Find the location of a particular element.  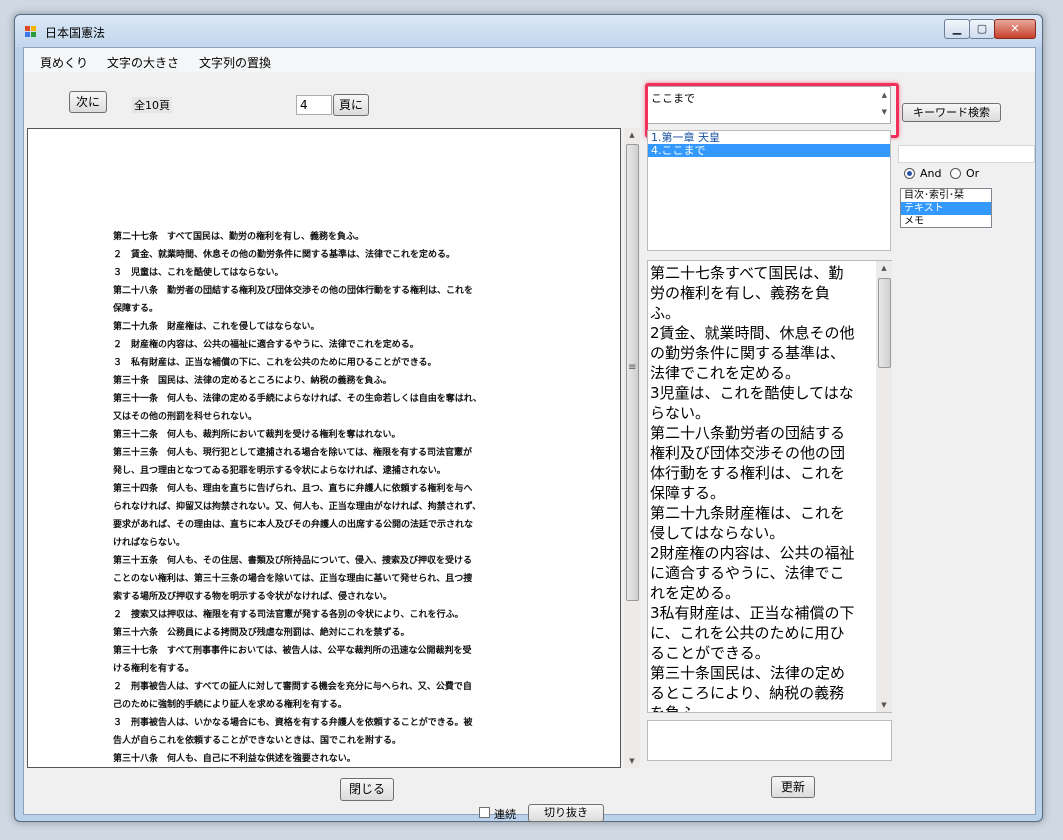

next-button: 次に is located at coordinates (88, 102).